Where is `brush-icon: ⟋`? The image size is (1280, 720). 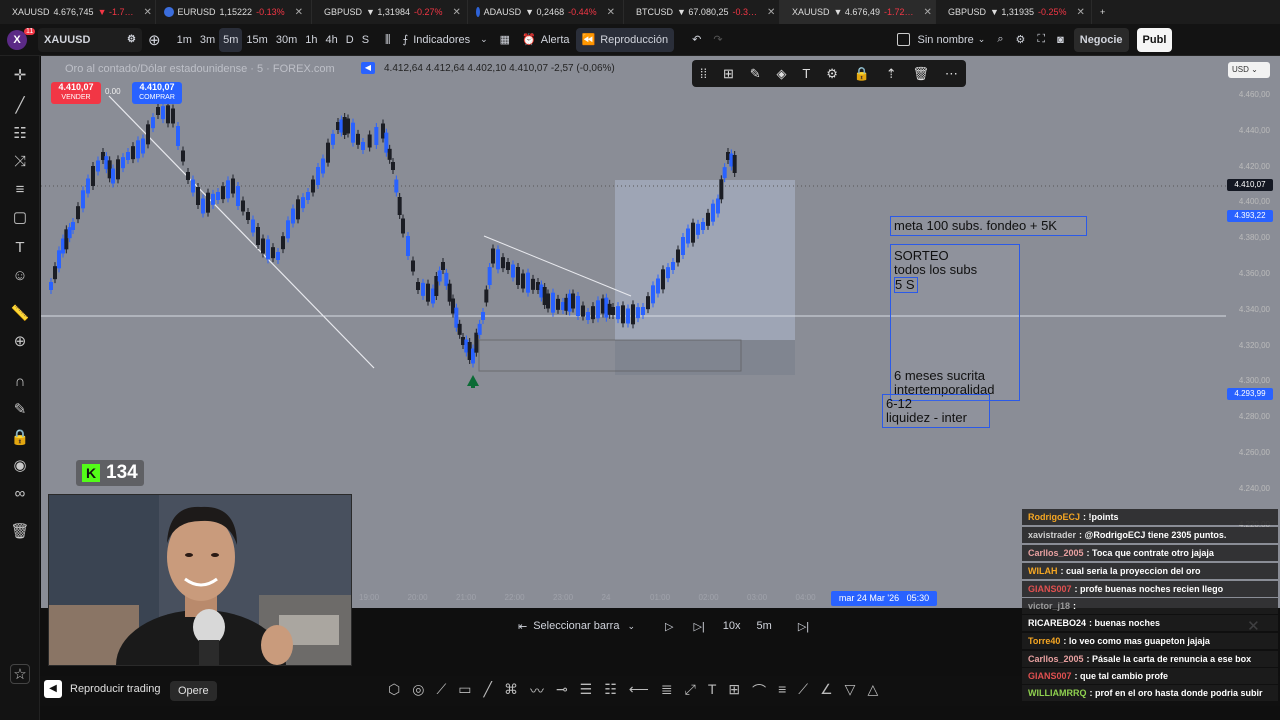 brush-icon: ⟋ is located at coordinates (441, 691).